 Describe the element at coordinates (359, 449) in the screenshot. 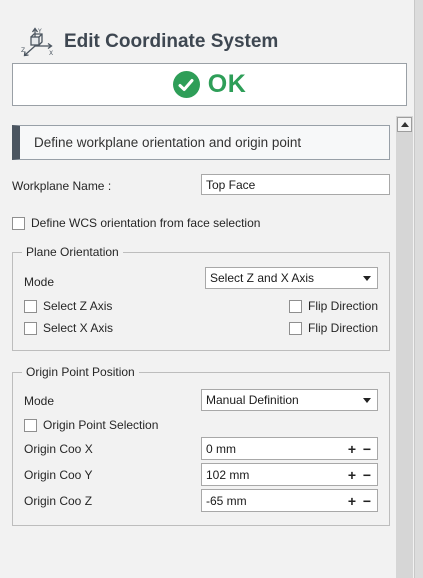

I see `origin-coo-x-stepper: + −` at that location.